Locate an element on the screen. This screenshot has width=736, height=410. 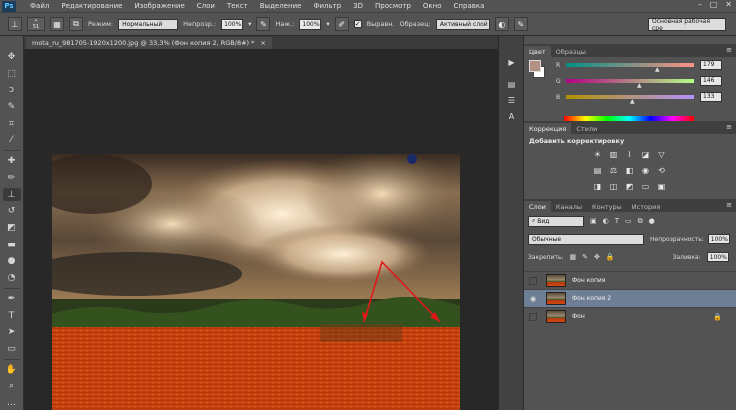
curves-icon: ⌇ is located at coordinates (629, 154).